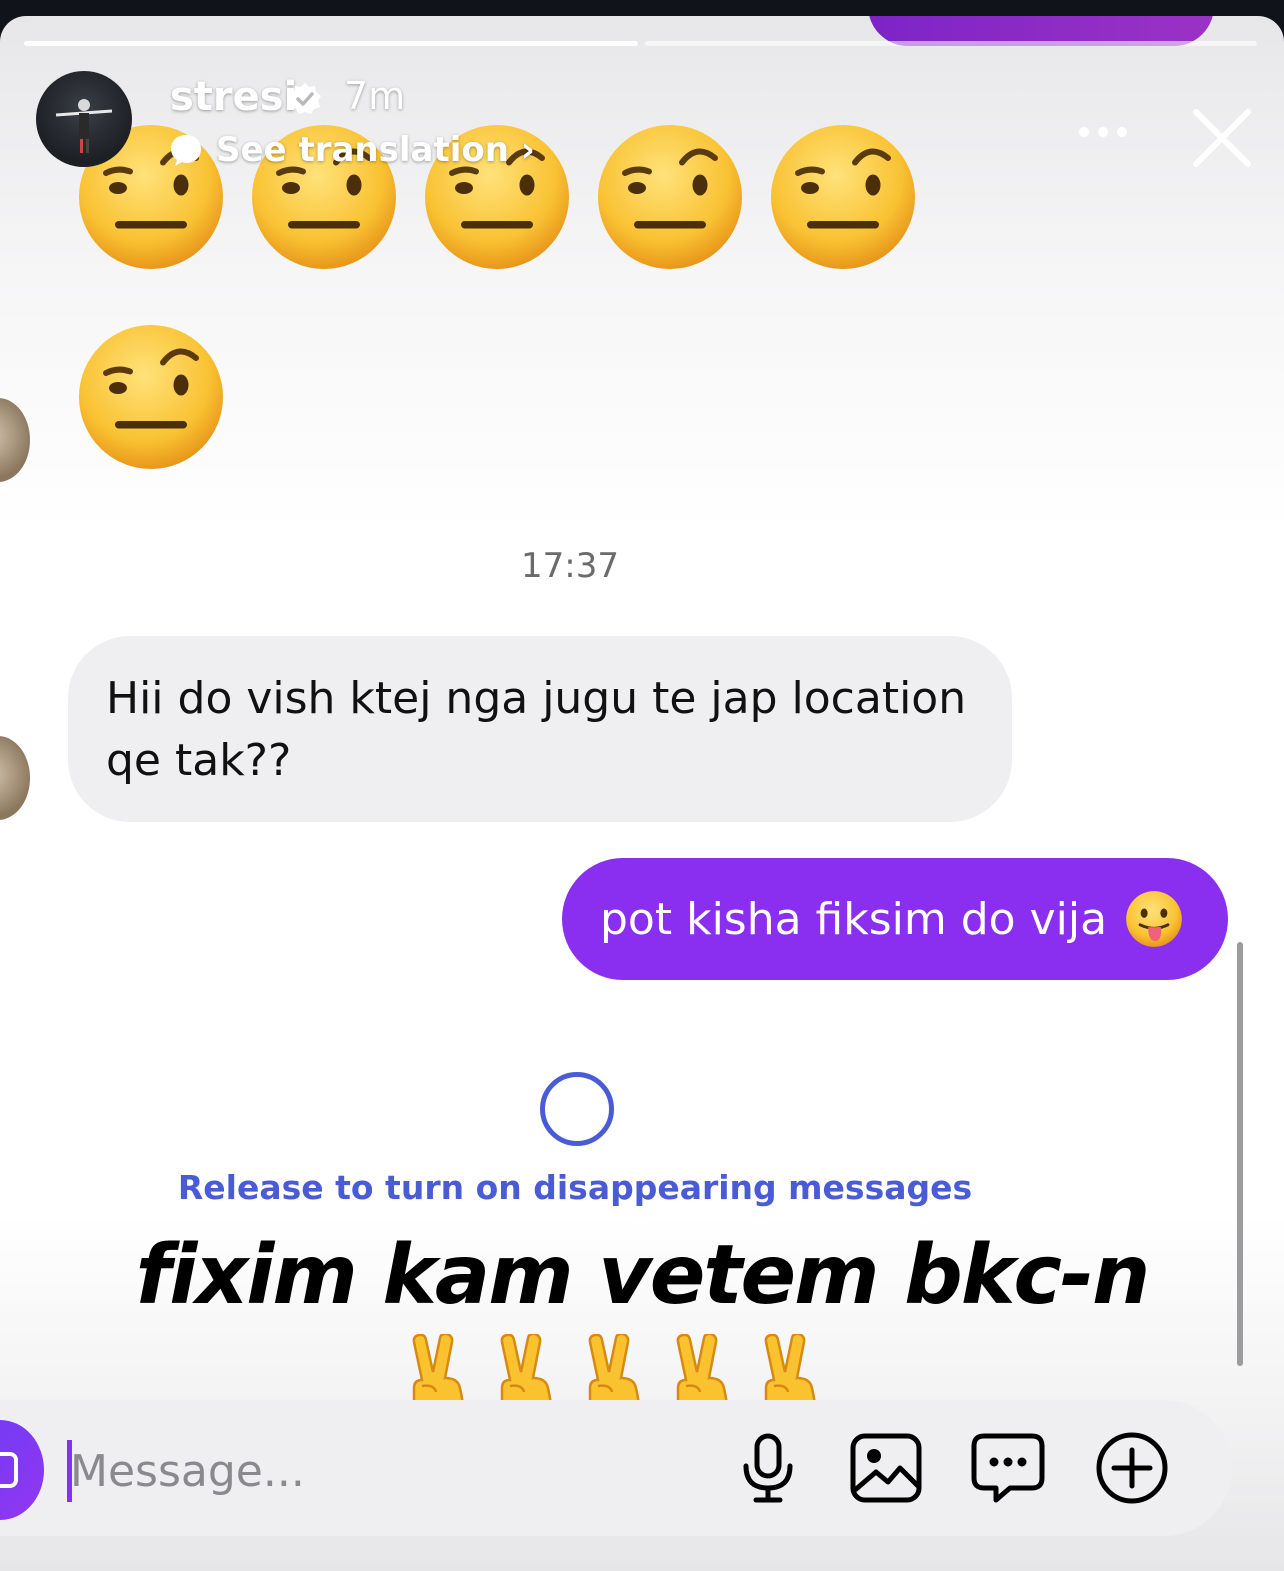 The image size is (1284, 1571). What do you see at coordinates (1008, 1468) in the screenshot?
I see `chat-icon` at bounding box center [1008, 1468].